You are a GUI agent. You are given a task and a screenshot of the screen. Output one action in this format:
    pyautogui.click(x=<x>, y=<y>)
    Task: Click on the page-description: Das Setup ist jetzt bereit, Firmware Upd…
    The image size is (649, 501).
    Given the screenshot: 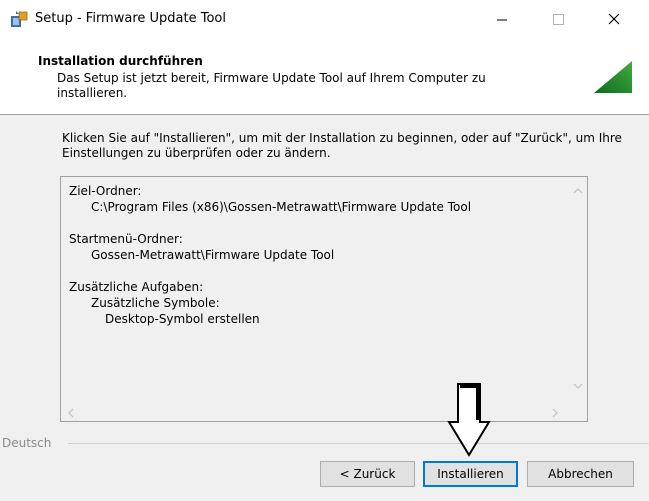 What is the action you would take?
    pyautogui.click(x=271, y=85)
    